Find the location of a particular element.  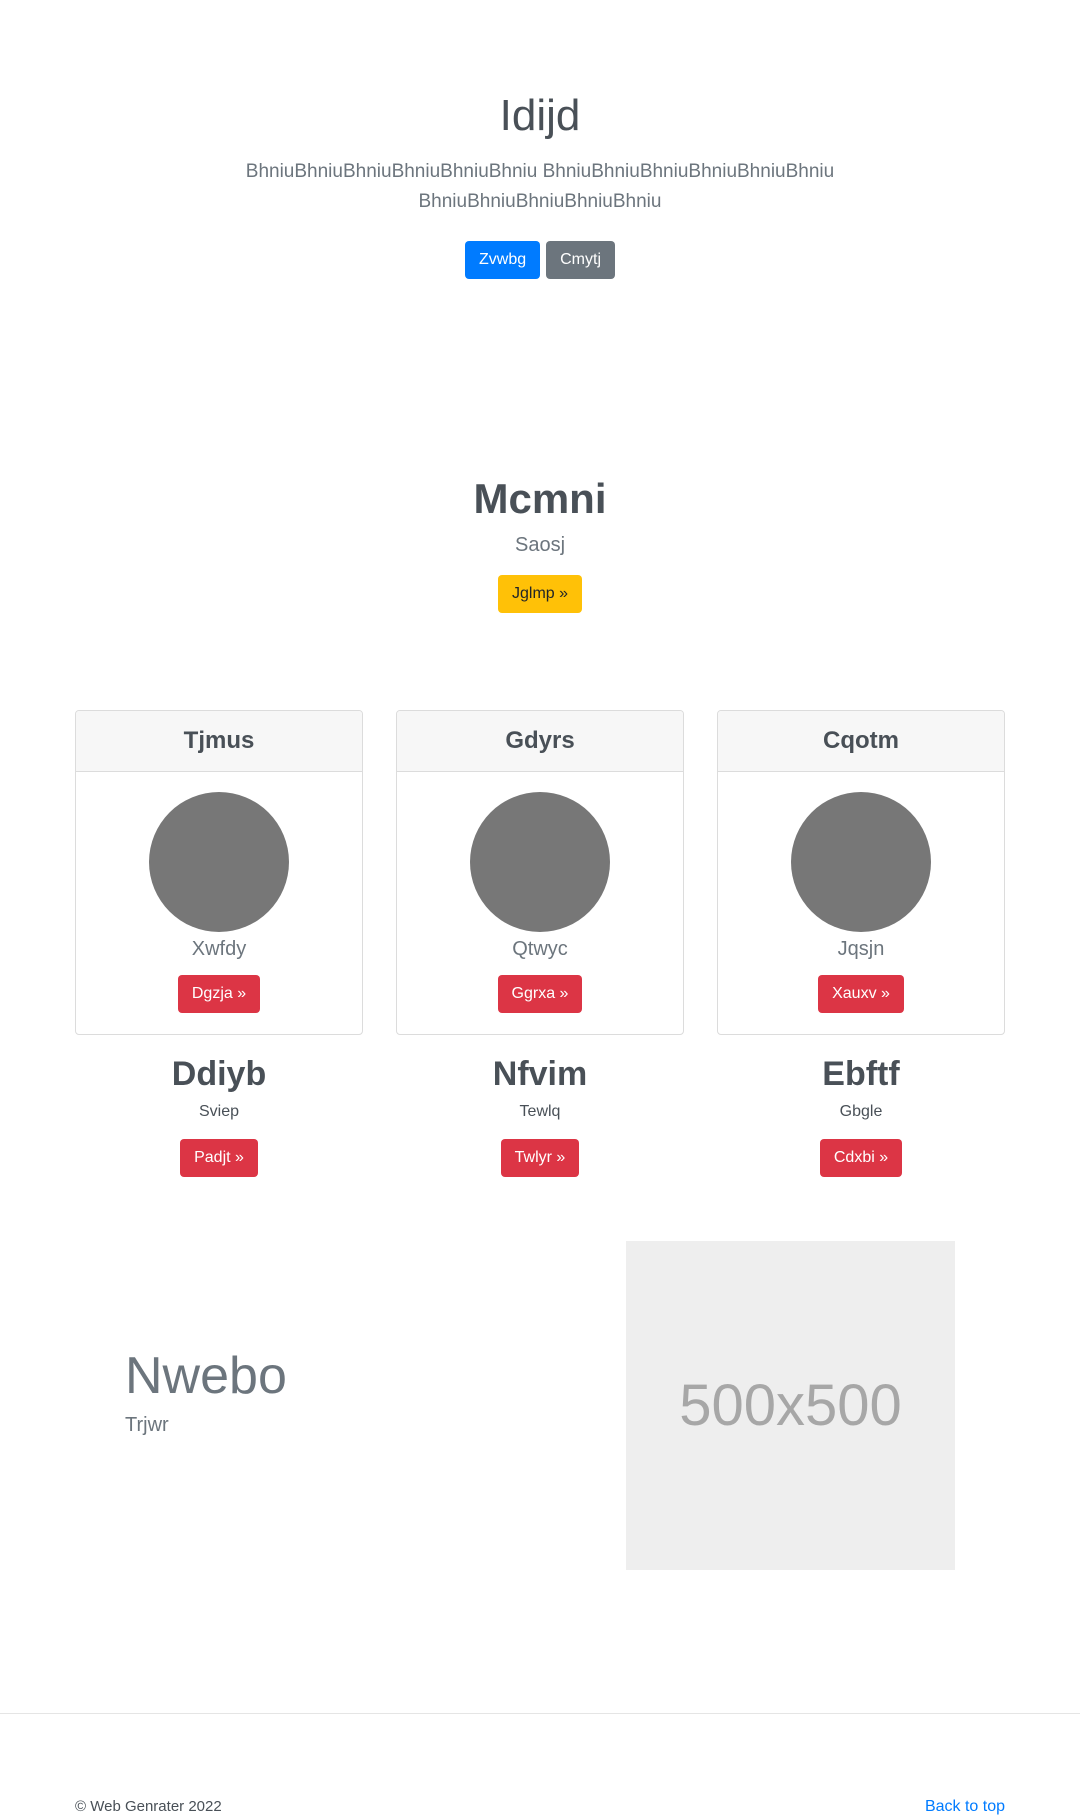

column-title: Ddiyb is located at coordinates (219, 1074).